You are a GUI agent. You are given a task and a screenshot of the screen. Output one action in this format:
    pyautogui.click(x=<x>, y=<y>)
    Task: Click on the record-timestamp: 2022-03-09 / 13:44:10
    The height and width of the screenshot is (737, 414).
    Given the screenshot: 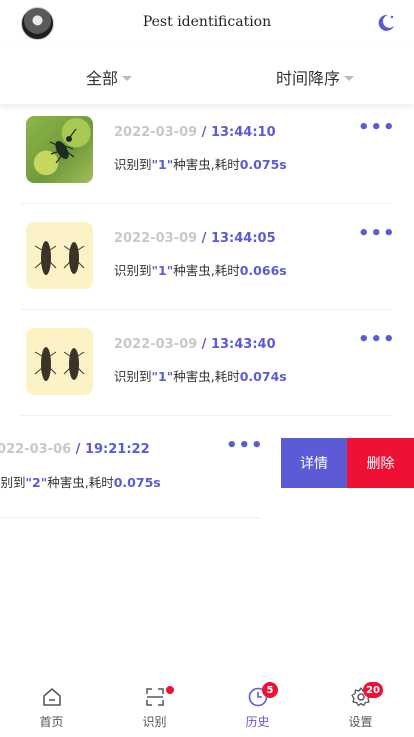 What is the action you would take?
    pyautogui.click(x=195, y=132)
    